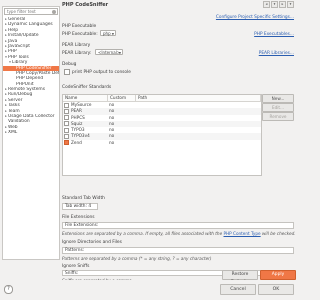 Image resolution: width=320 pixels, height=300 pixels. What do you see at coordinates (92, 242) in the screenshot?
I see `ignore-section: Ignore Directories and Files` at bounding box center [92, 242].